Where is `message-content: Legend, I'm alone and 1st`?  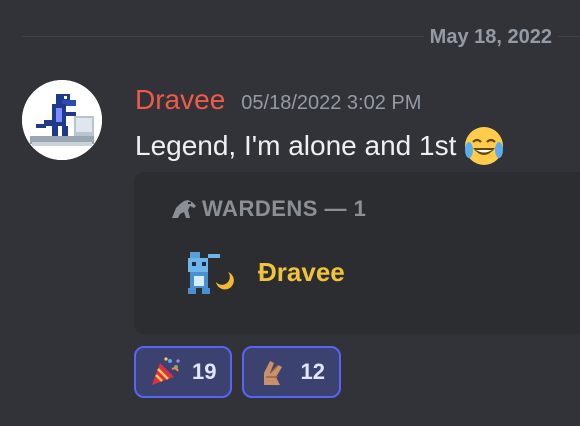
message-content: Legend, I'm alone and 1st is located at coordinates (320, 146).